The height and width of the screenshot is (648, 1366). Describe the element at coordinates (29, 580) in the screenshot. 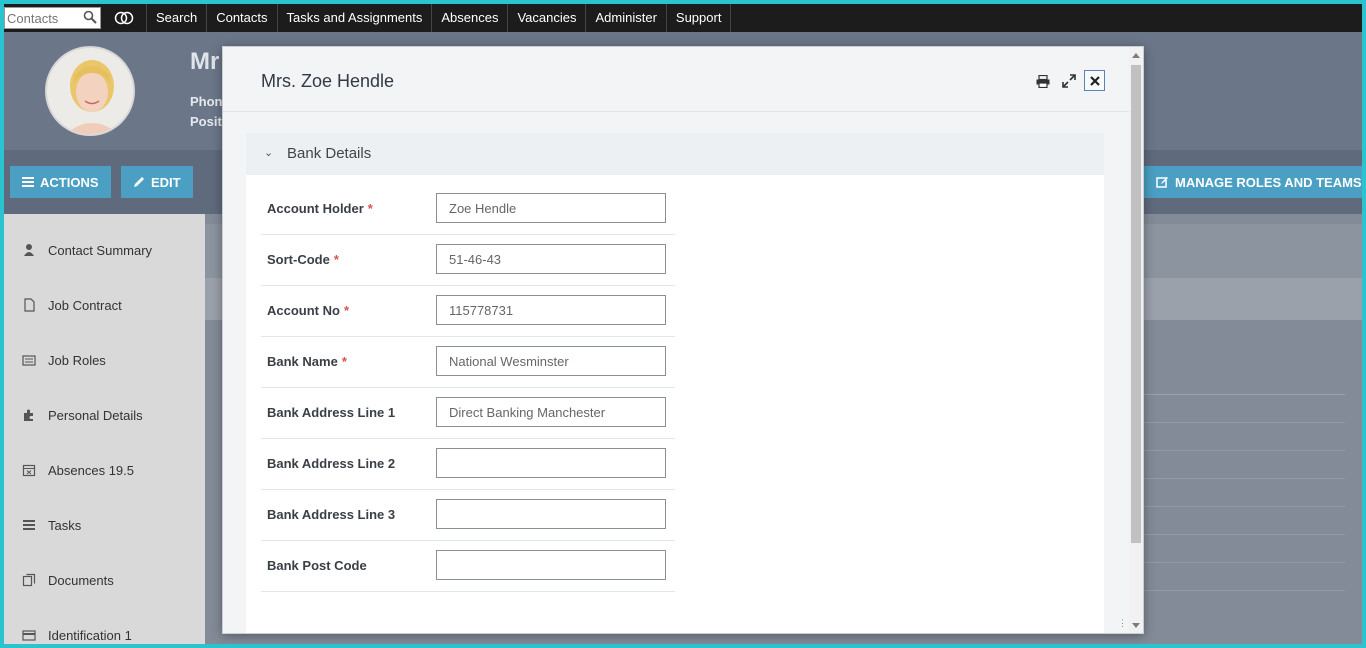

I see `documents-icon` at that location.